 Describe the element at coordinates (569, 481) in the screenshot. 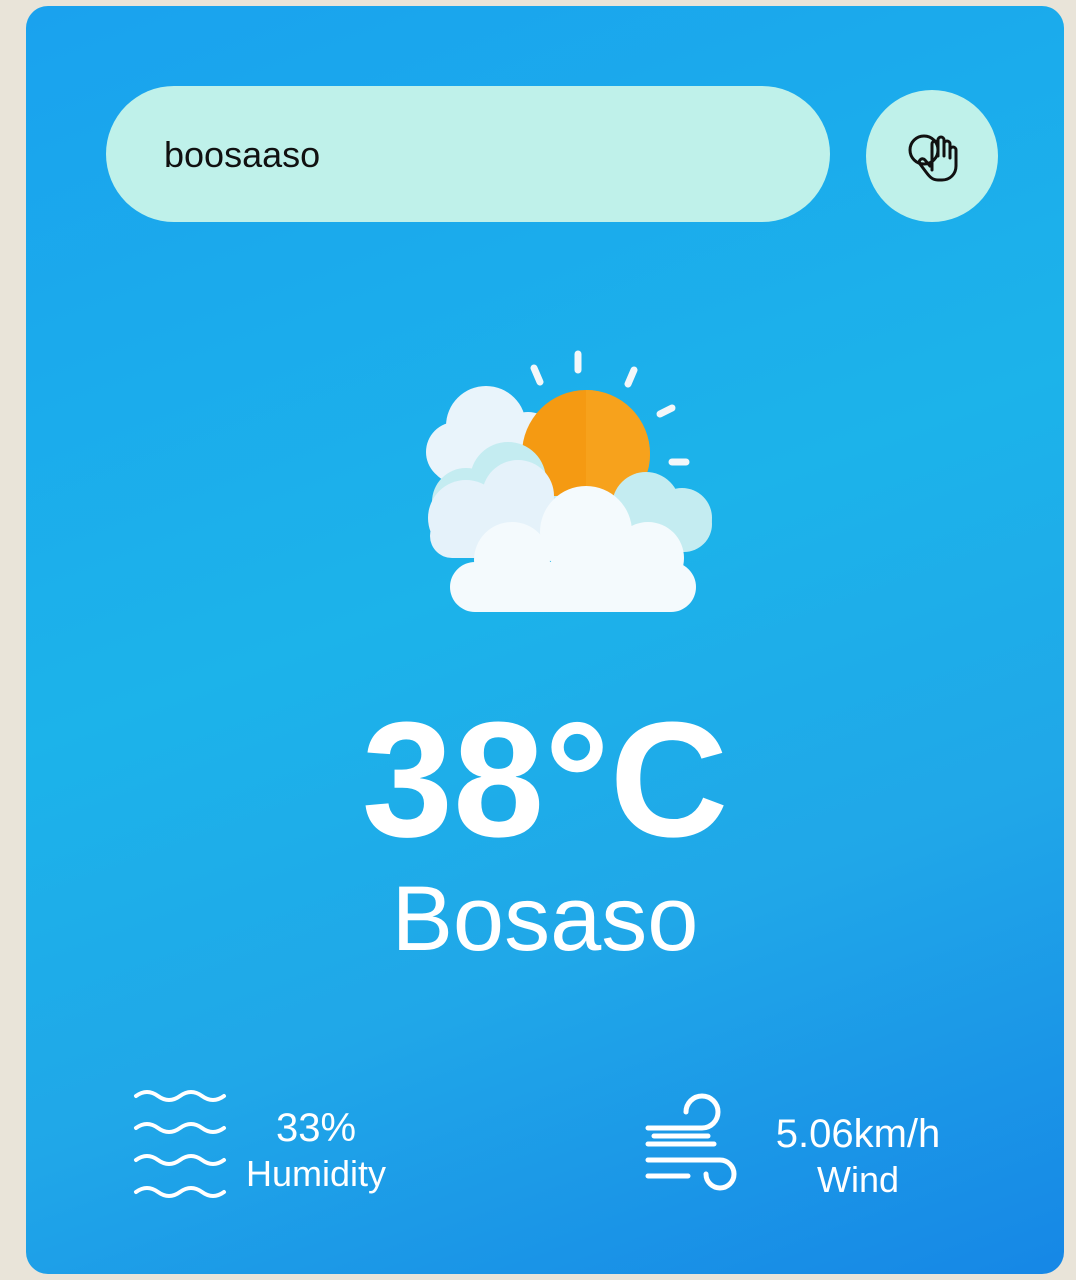

I see `partly-cloudy-sun-icon` at that location.